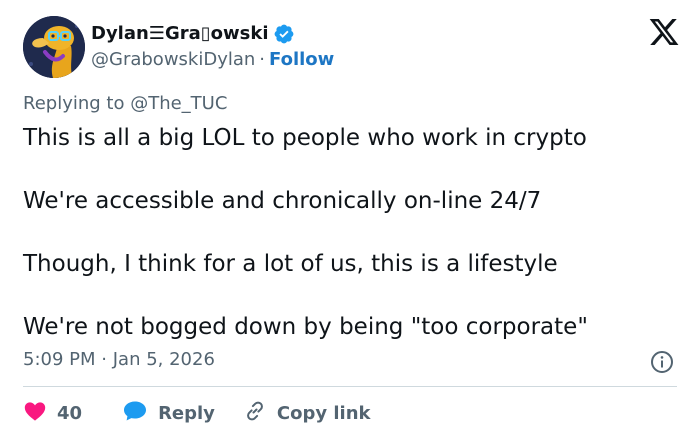  I want to click on author-name-row: Dylan☰Gra▯owski, so click(212, 34).